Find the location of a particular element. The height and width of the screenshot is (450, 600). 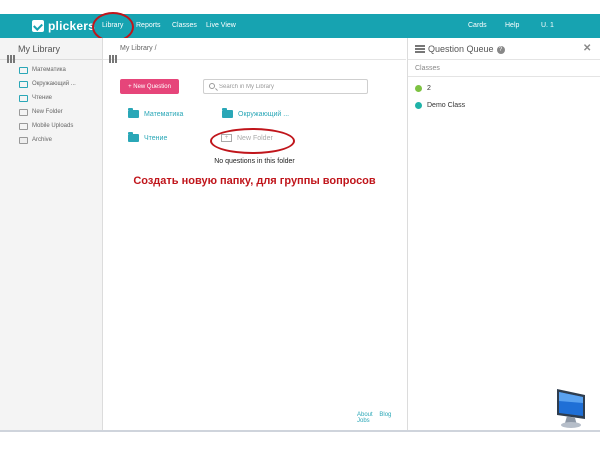

plickers-logo: plickers is located at coordinates (63, 26).